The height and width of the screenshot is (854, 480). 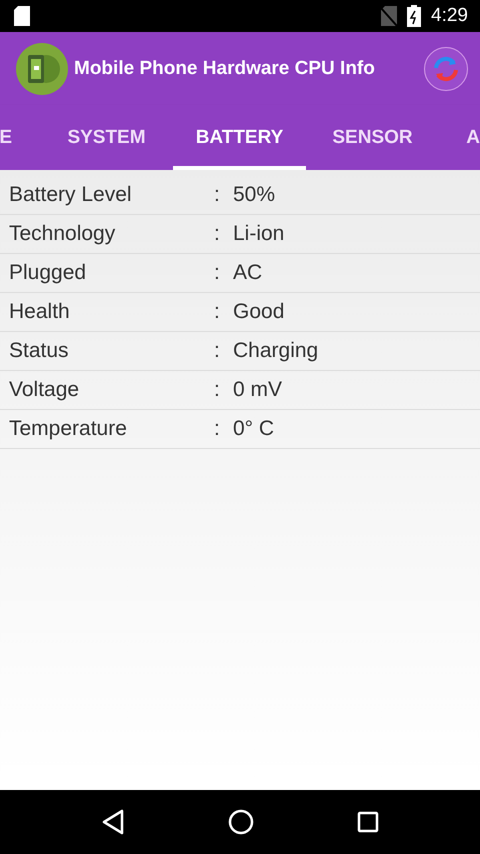 I want to click on property-label: Battery Level, so click(x=70, y=195).